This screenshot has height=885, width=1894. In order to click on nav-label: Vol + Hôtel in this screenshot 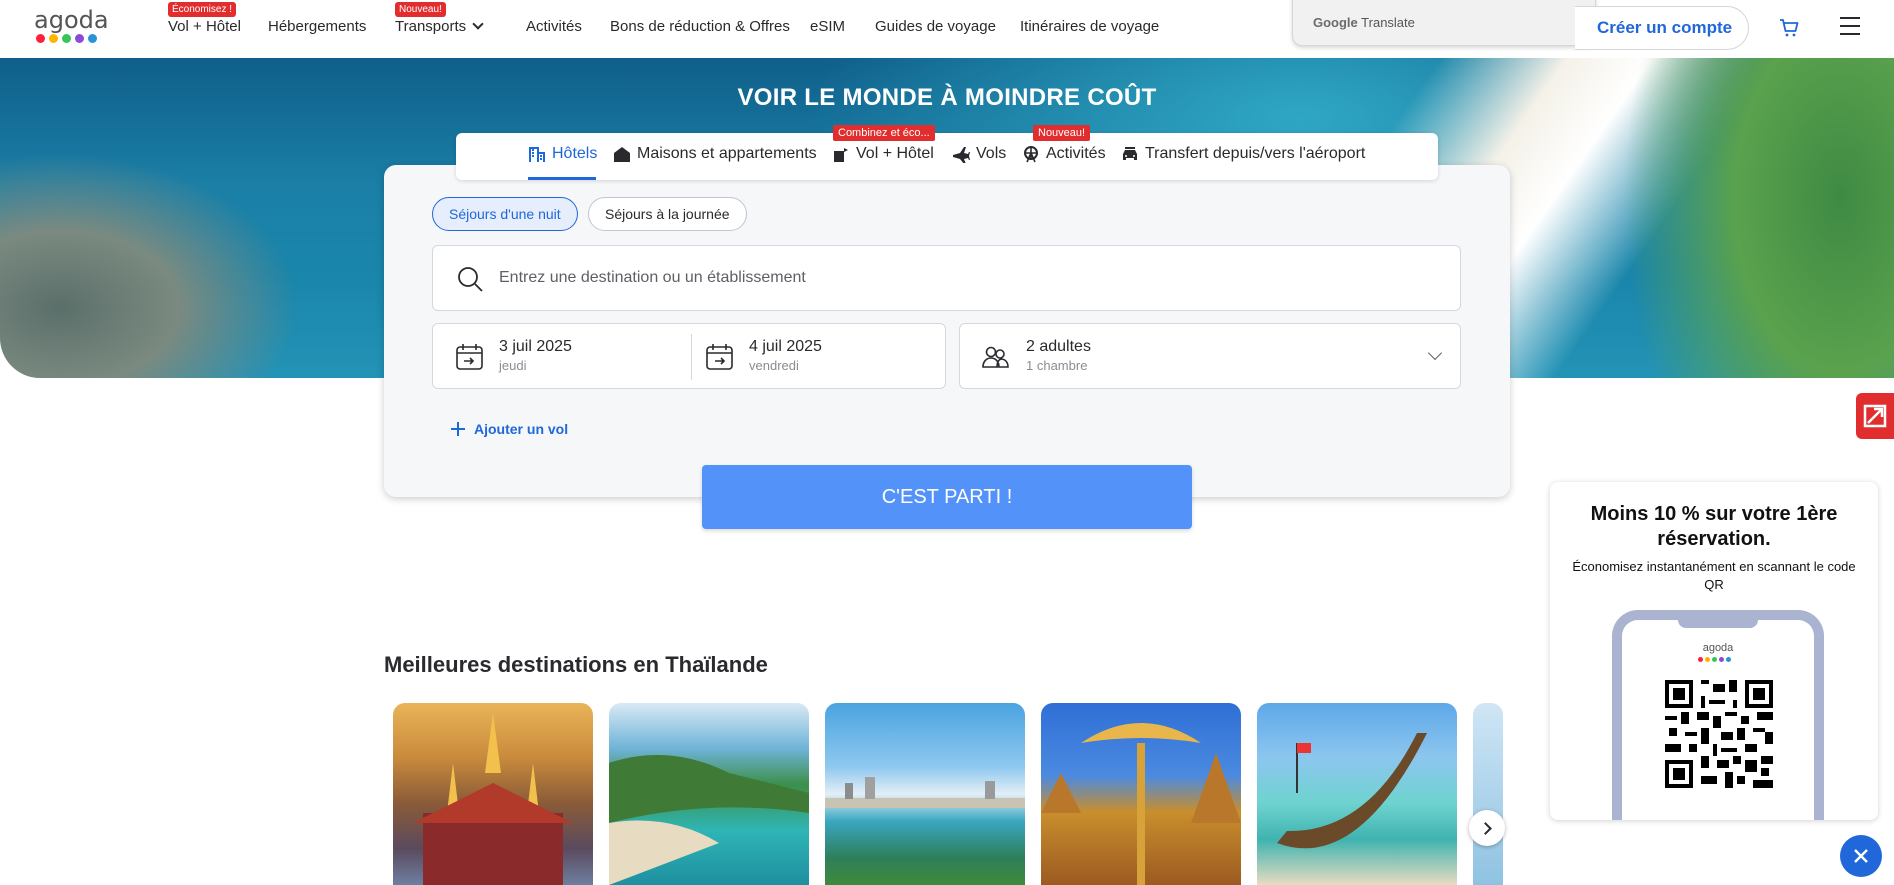, I will do `click(204, 26)`.